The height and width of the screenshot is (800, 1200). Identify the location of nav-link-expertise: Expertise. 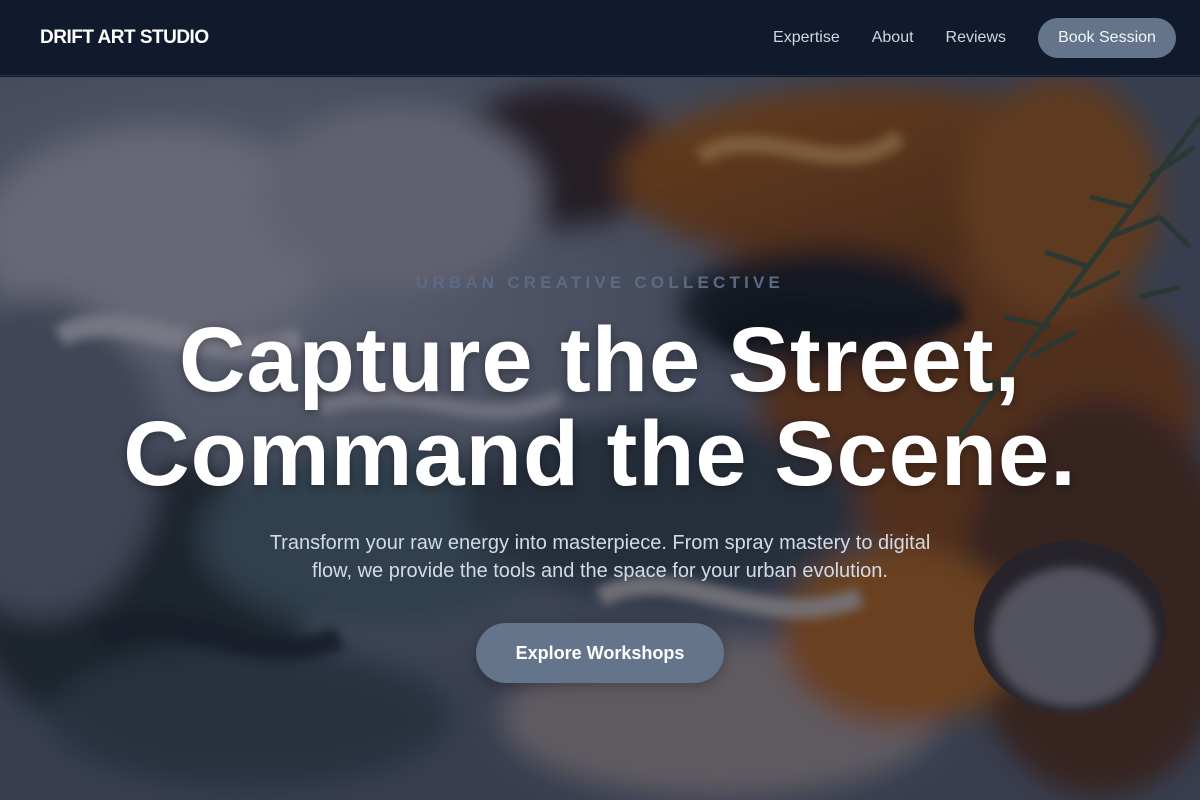
(806, 38).